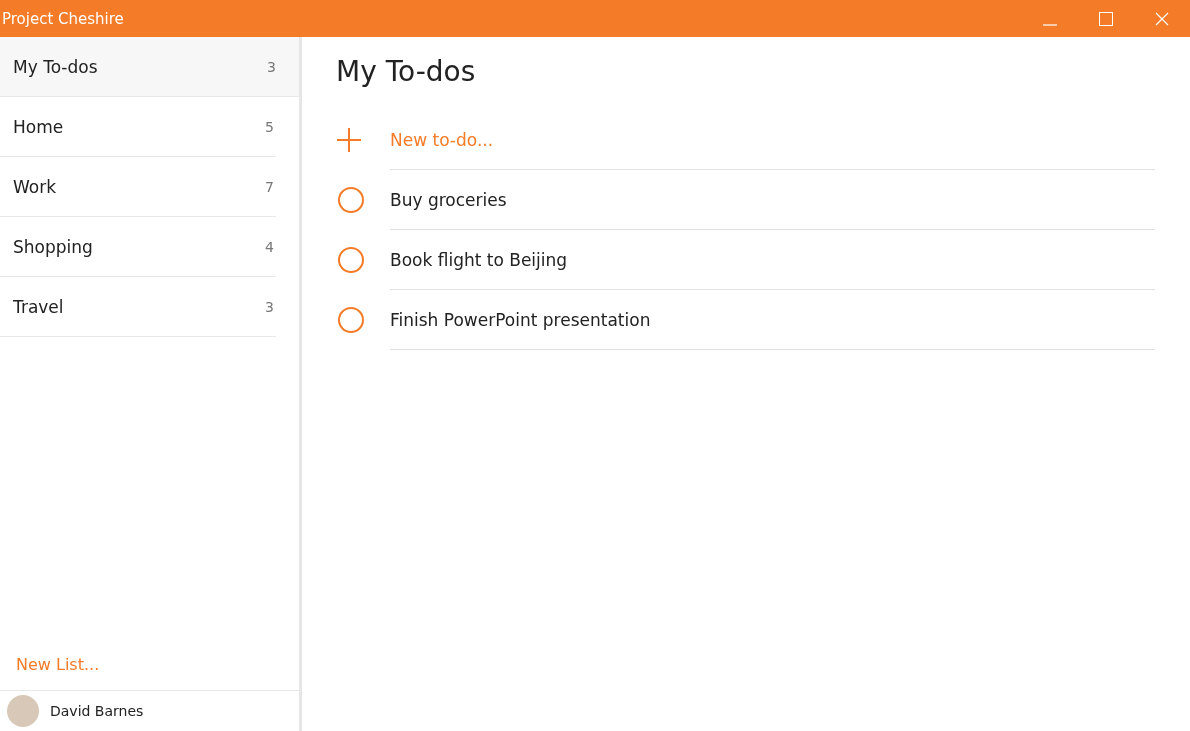 This screenshot has height=731, width=1190. What do you see at coordinates (149, 67) in the screenshot?
I see `list-item: My To-dos 3` at bounding box center [149, 67].